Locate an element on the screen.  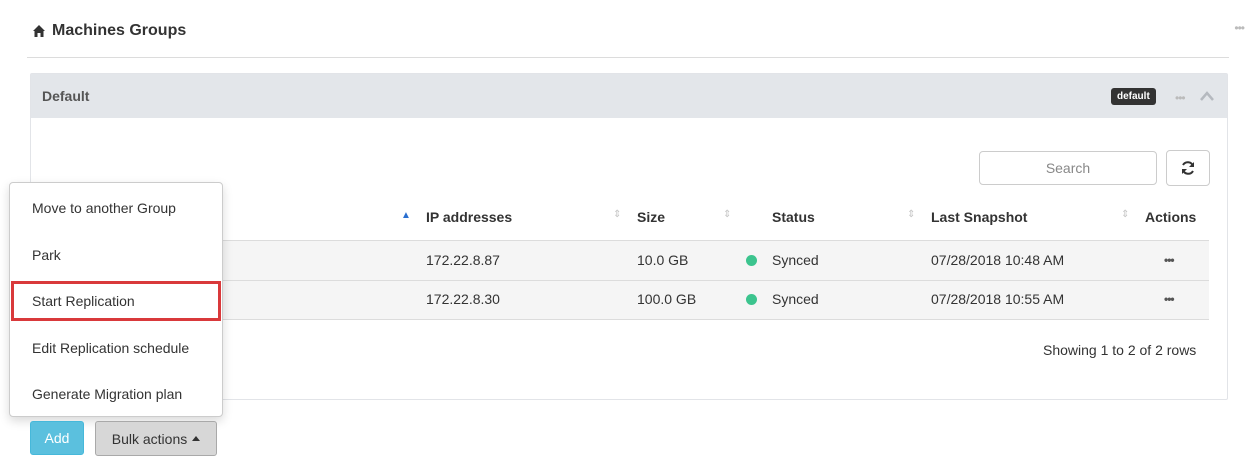
menu-item-start-replication: Start Replication is located at coordinates (116, 301).